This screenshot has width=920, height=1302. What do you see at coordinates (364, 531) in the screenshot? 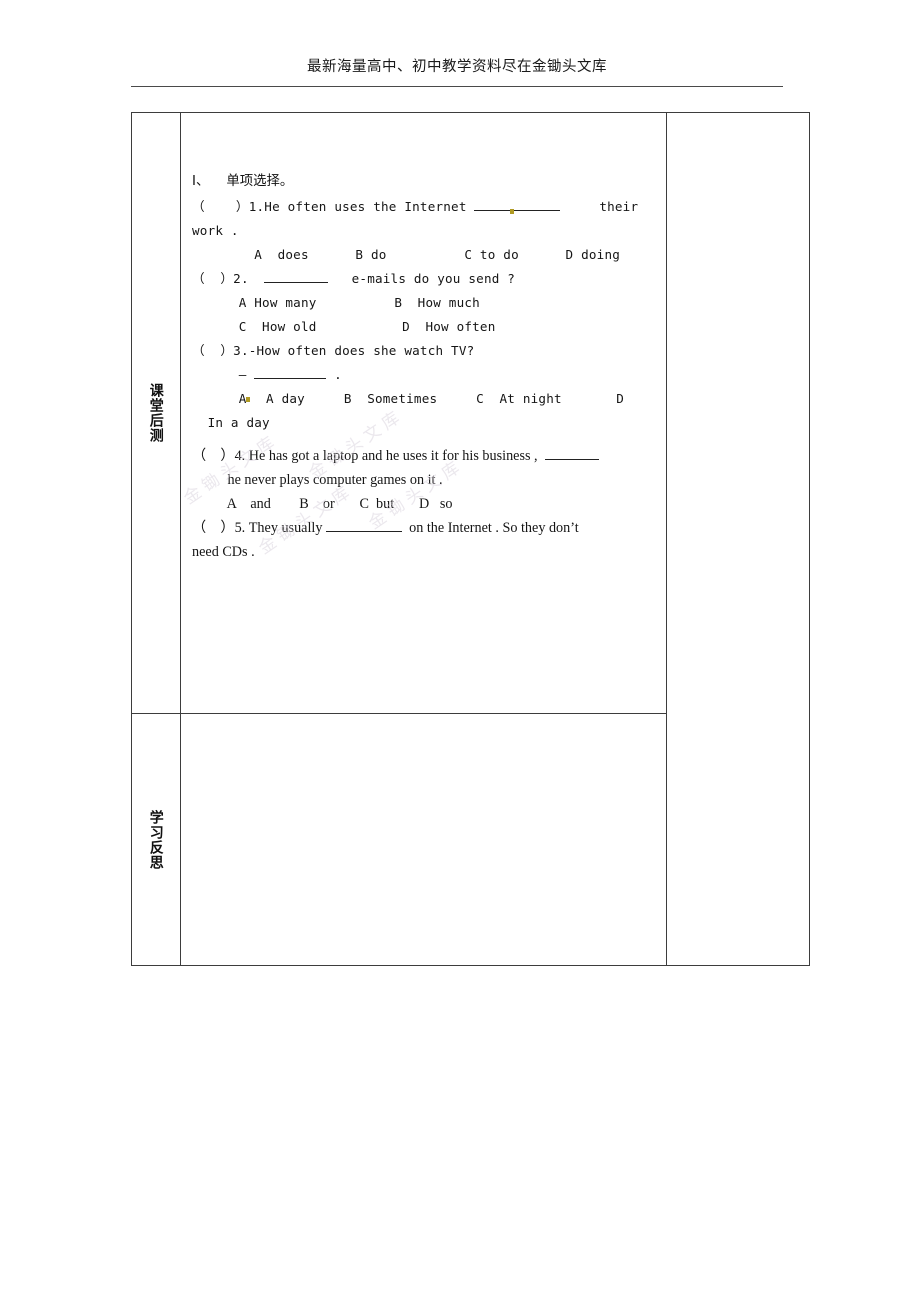
I see `question-5-blank` at bounding box center [364, 531].